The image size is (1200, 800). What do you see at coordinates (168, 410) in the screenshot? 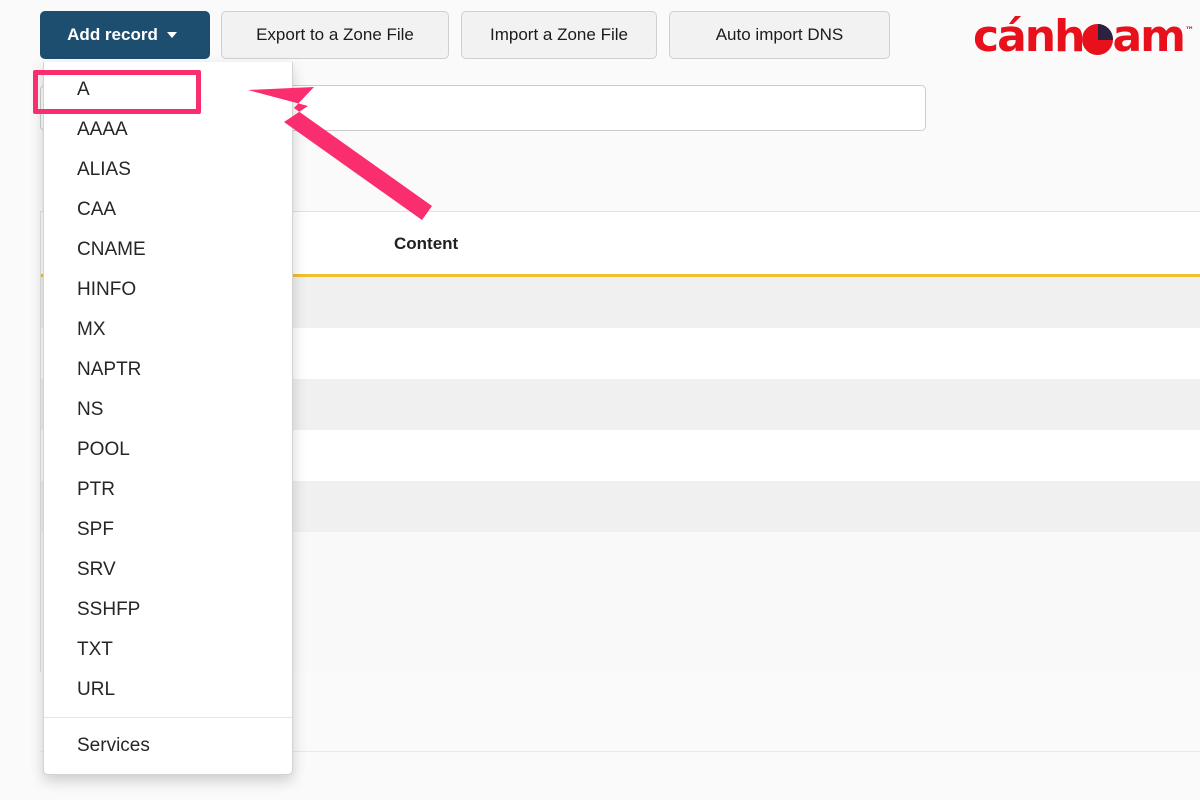
I see `menu-item-ns: NS` at bounding box center [168, 410].